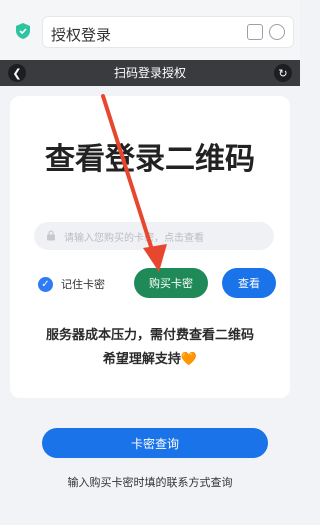  What do you see at coordinates (171, 283) in the screenshot?
I see `buy-card-button: 购买卡密` at bounding box center [171, 283].